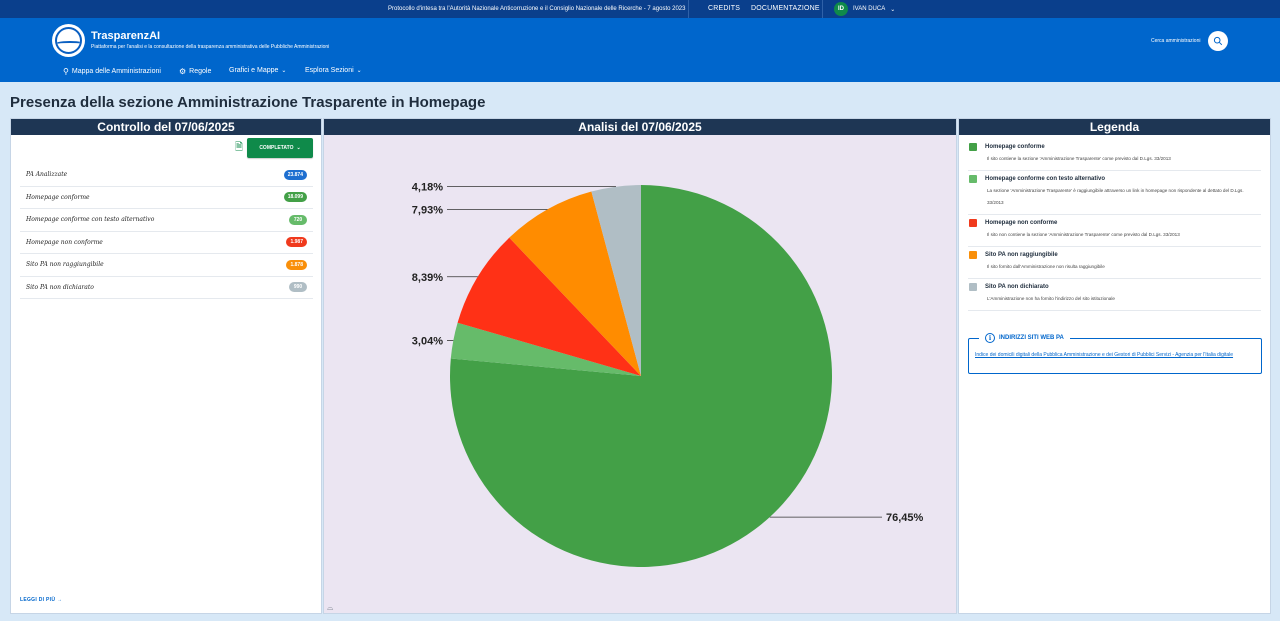 The height and width of the screenshot is (621, 1280). What do you see at coordinates (427, 278) in the screenshot?
I see `slice-label: 8,39%` at bounding box center [427, 278].